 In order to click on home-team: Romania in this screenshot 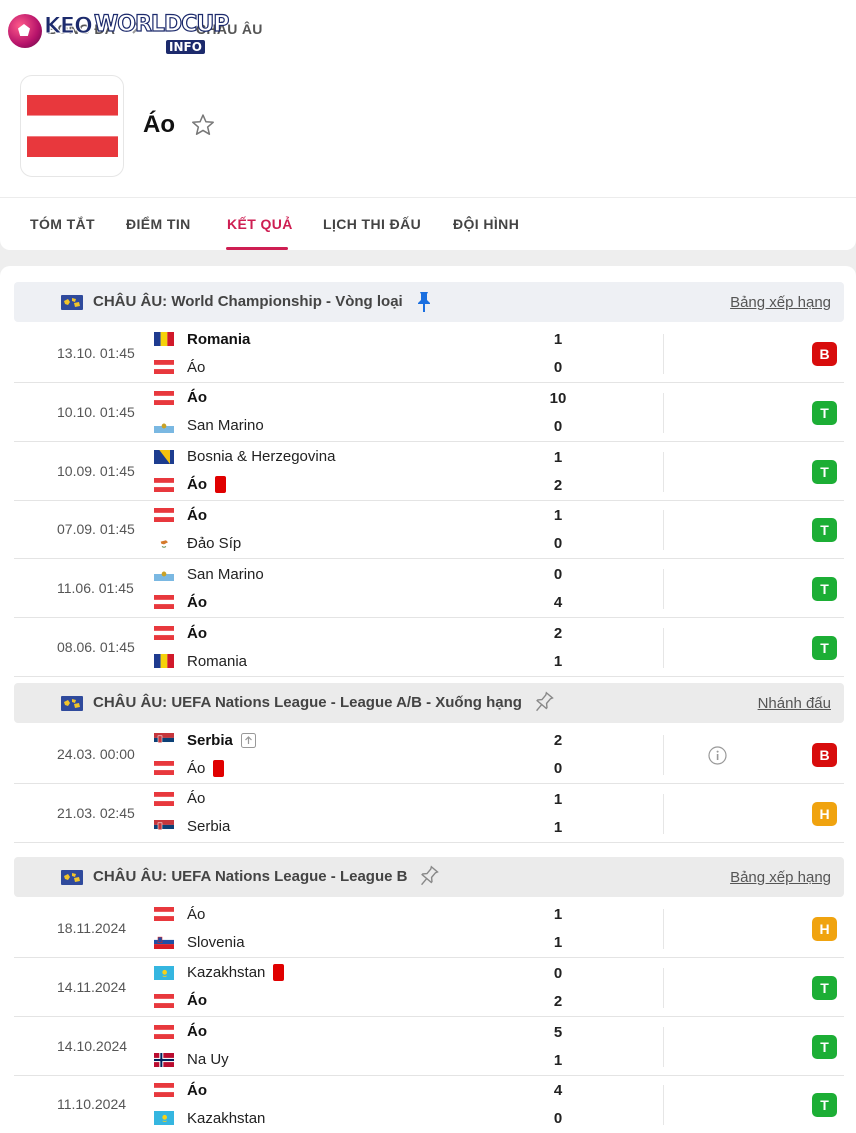, I will do `click(202, 339)`.